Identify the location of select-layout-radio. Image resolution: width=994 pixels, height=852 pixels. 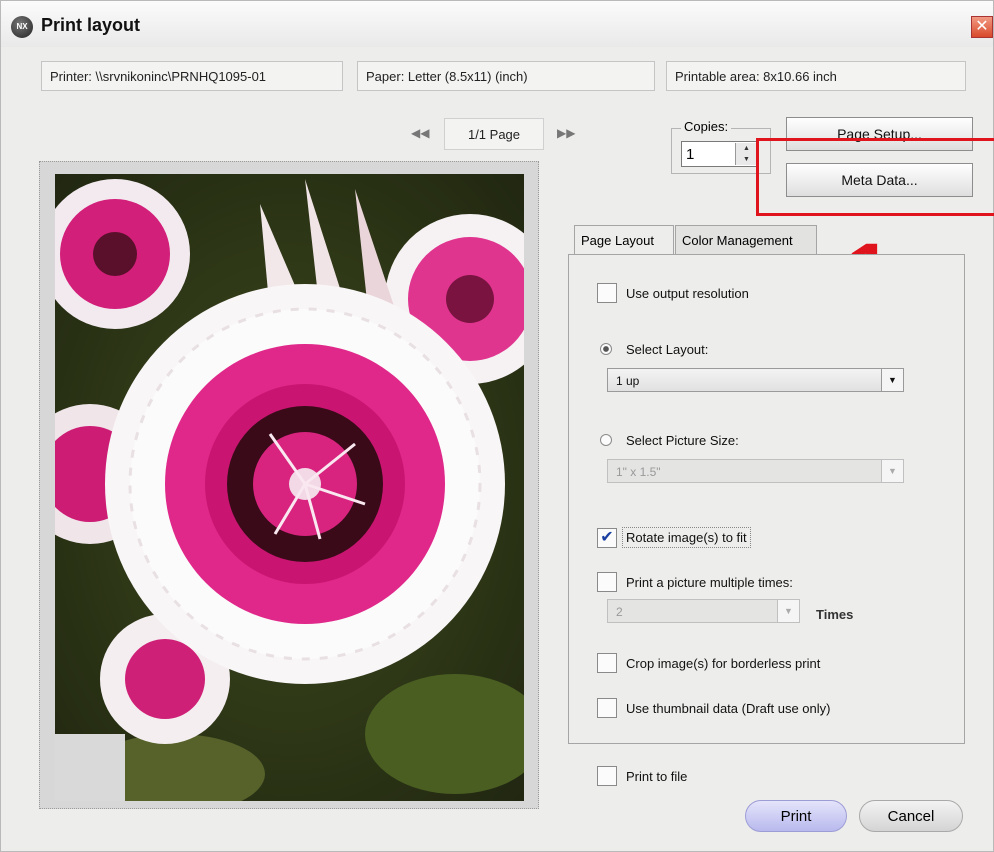
(606, 349).